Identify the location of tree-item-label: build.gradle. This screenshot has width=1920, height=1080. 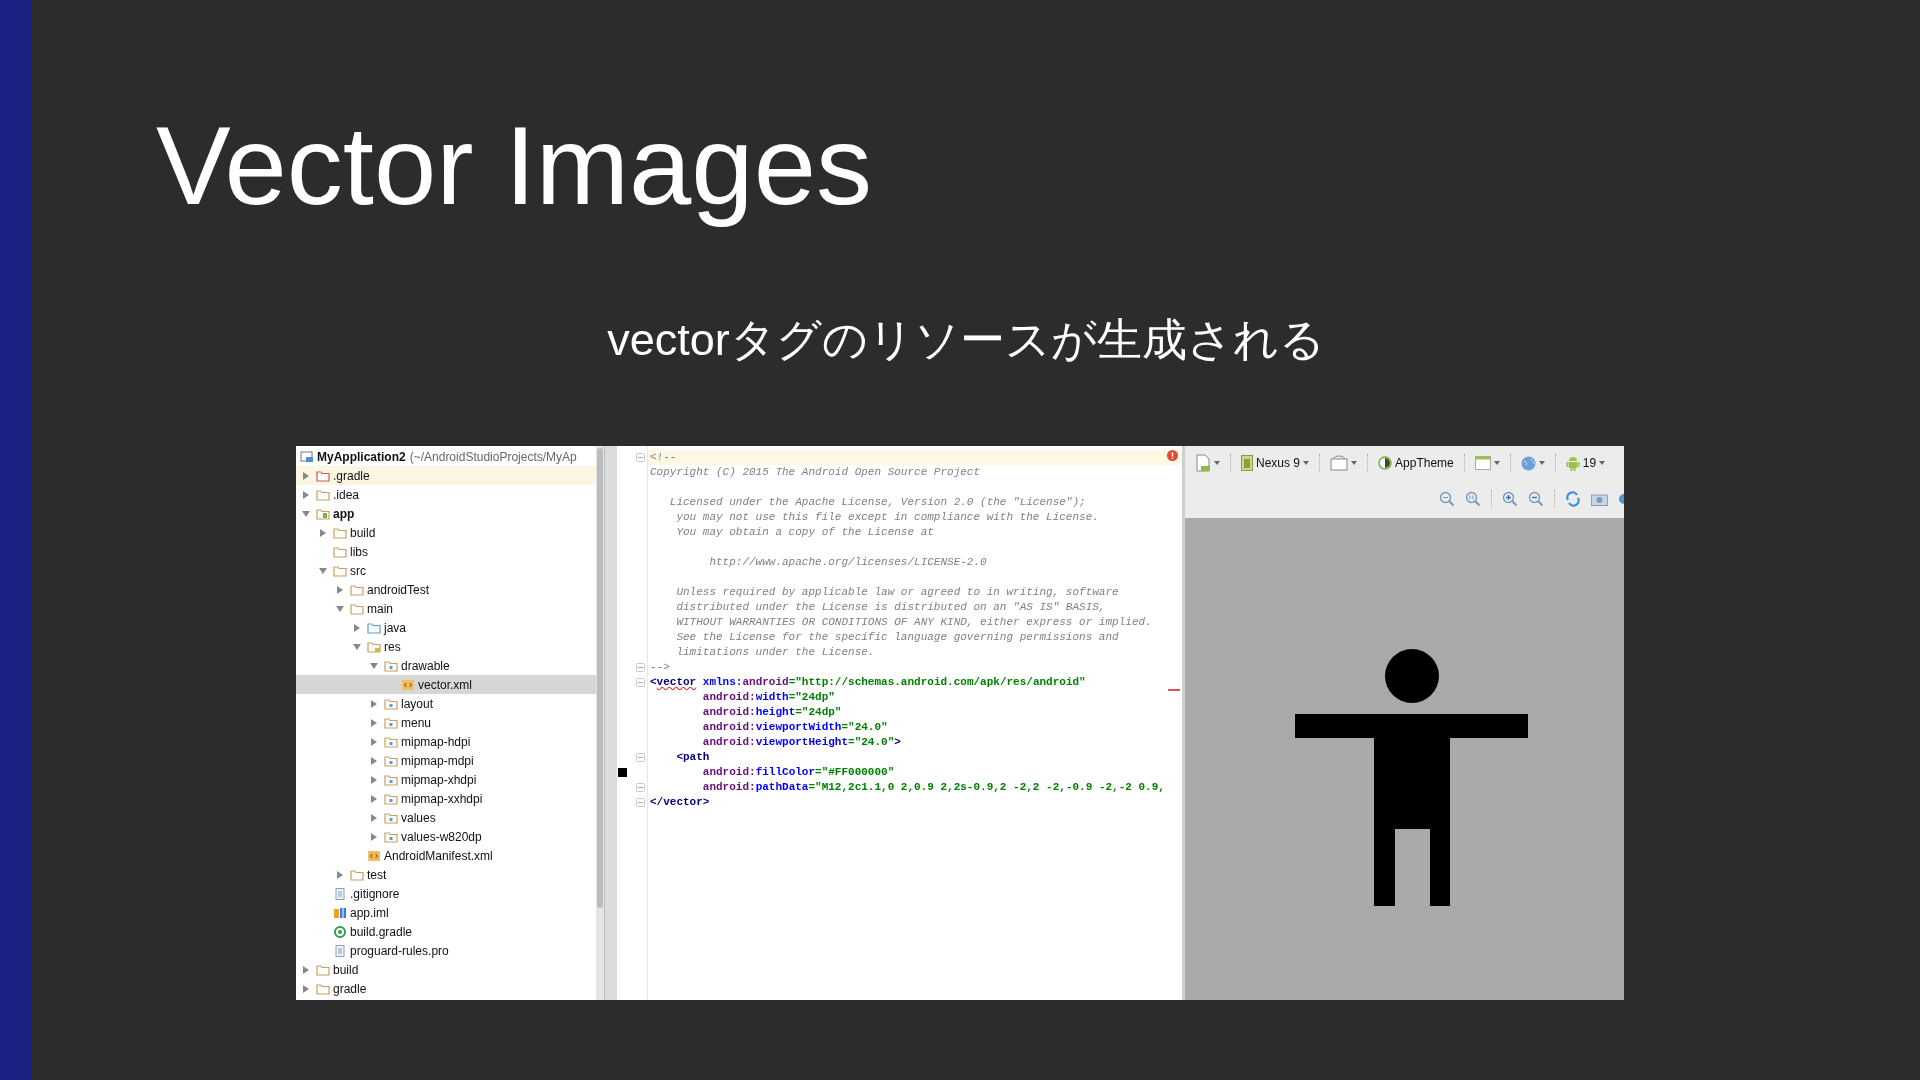
(381, 931).